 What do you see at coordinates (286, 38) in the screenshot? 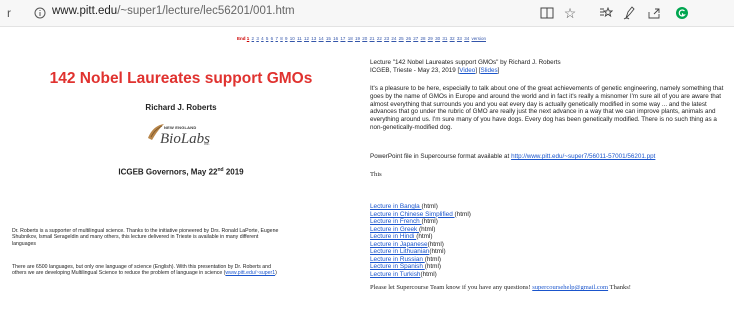
I see `slide-page-link: 9` at bounding box center [286, 38].